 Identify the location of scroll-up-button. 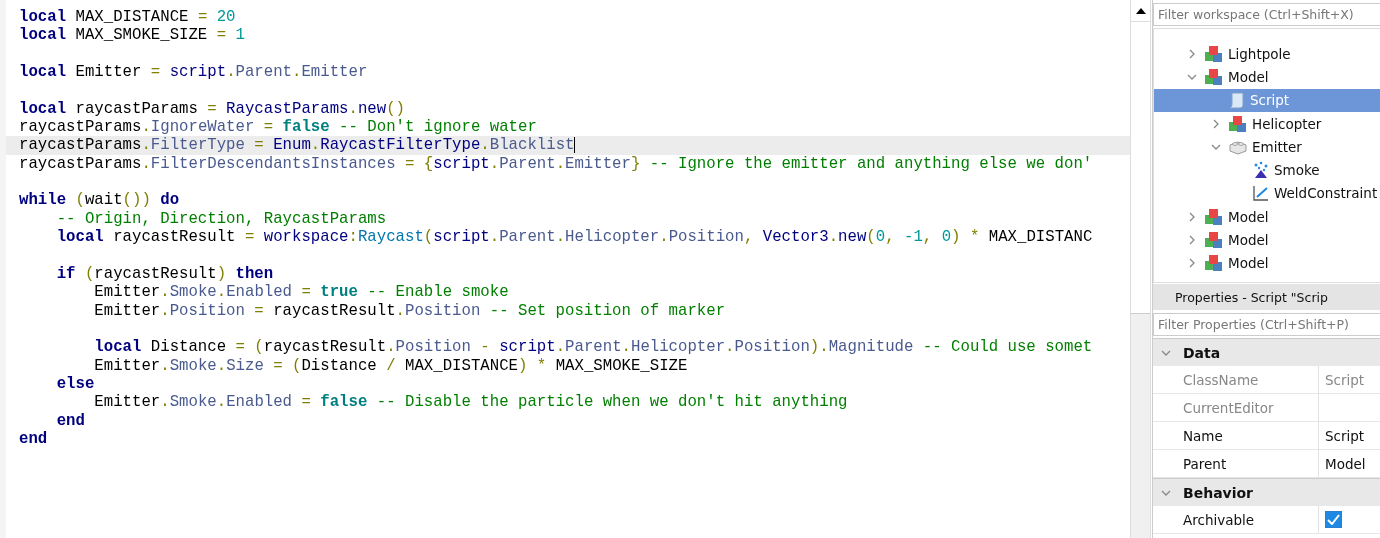
(1140, 11).